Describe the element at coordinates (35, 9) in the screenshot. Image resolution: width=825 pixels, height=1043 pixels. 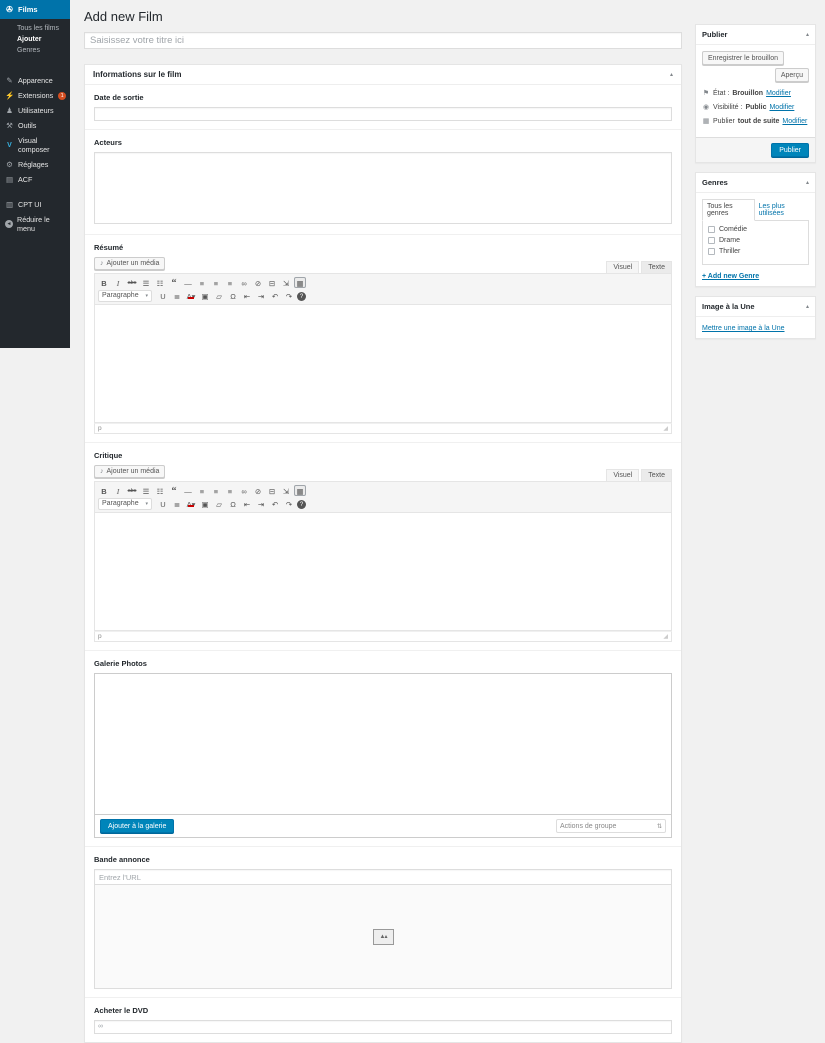
I see `sidebar-item-films: ✇ Films` at that location.